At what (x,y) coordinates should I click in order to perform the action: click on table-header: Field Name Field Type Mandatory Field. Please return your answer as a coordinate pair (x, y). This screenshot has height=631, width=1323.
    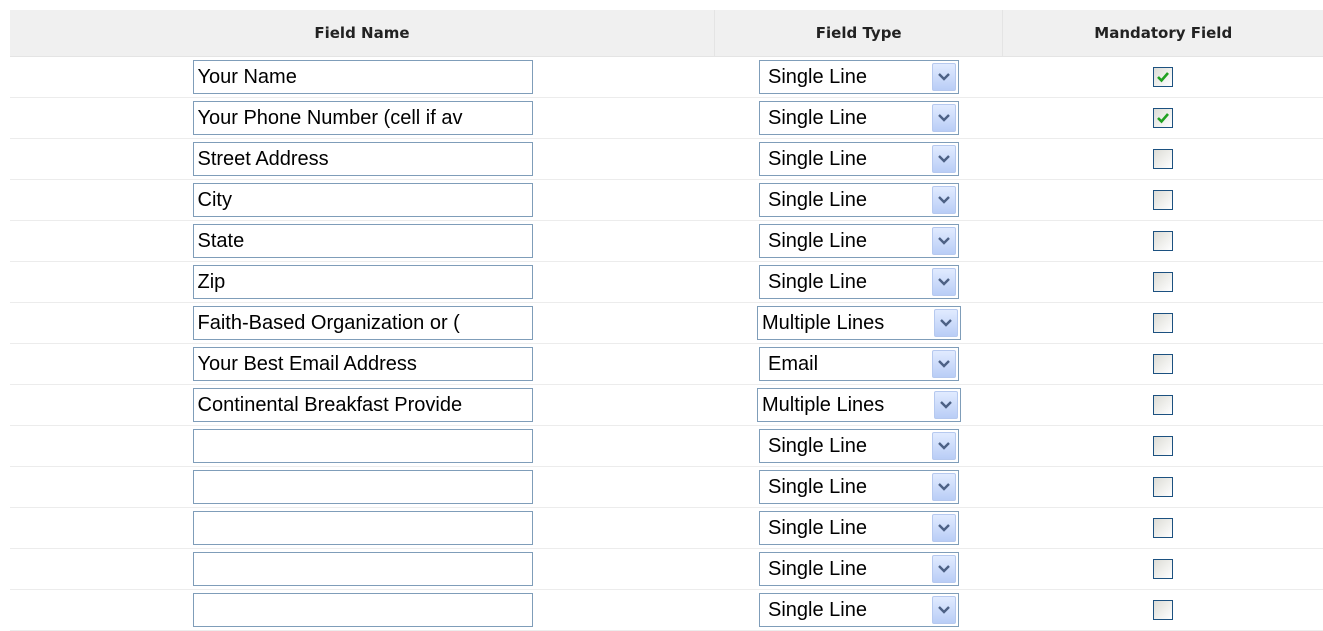
    Looking at the image, I should click on (666, 33).